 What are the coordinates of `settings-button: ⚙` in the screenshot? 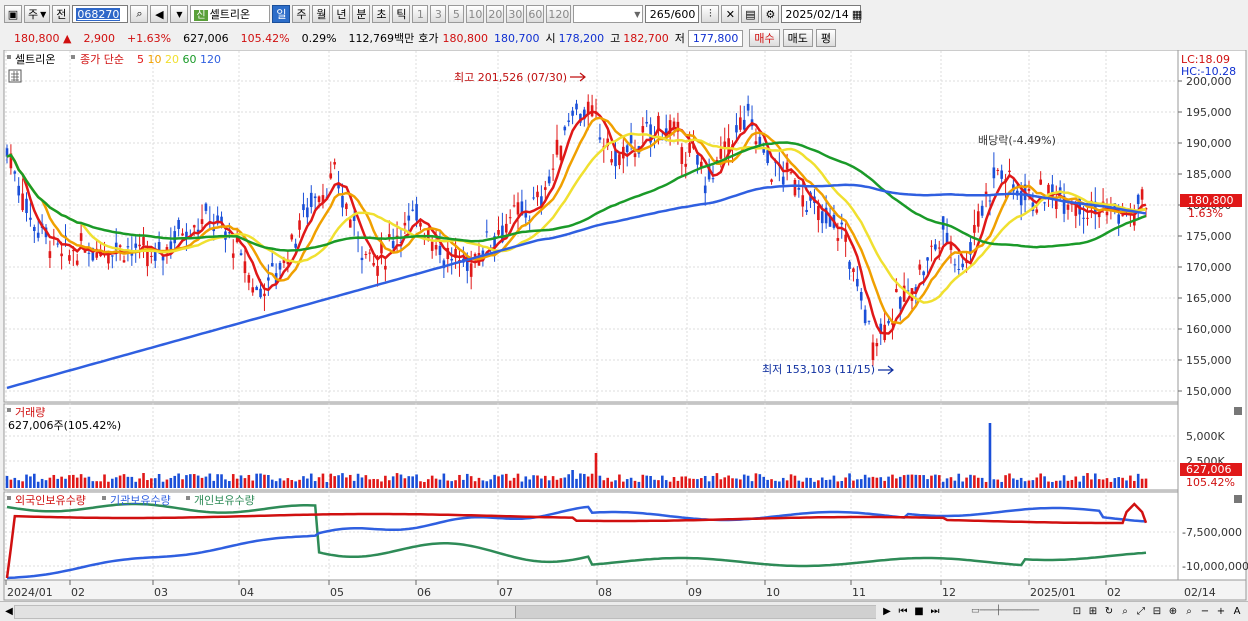 It's located at (770, 14).